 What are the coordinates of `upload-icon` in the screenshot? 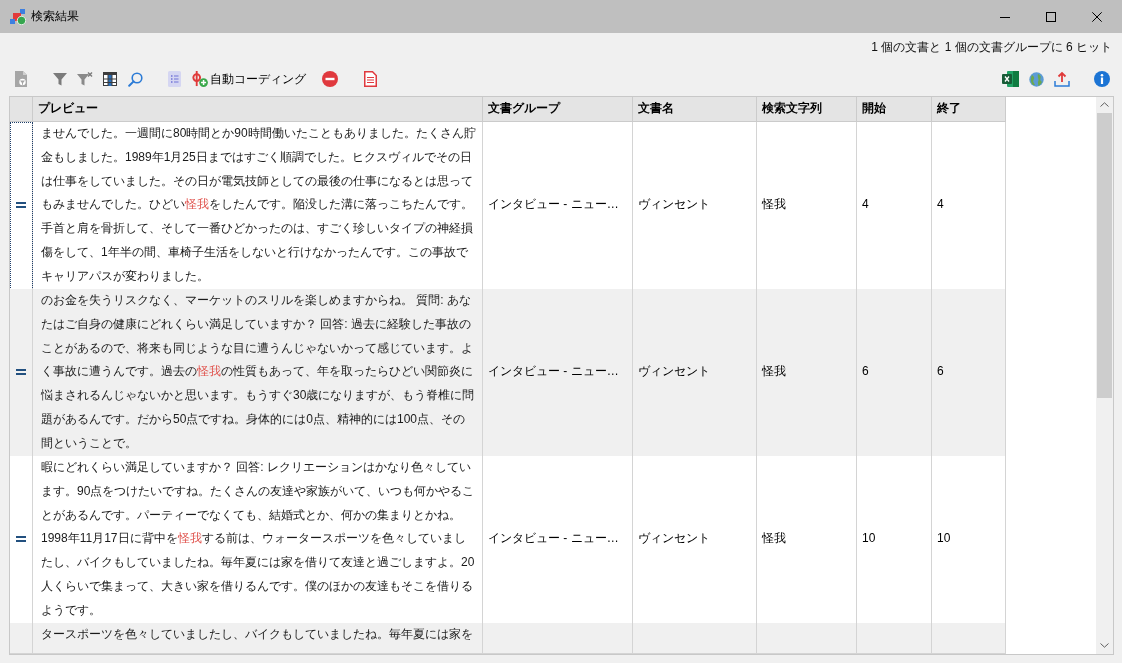 It's located at (1062, 79).